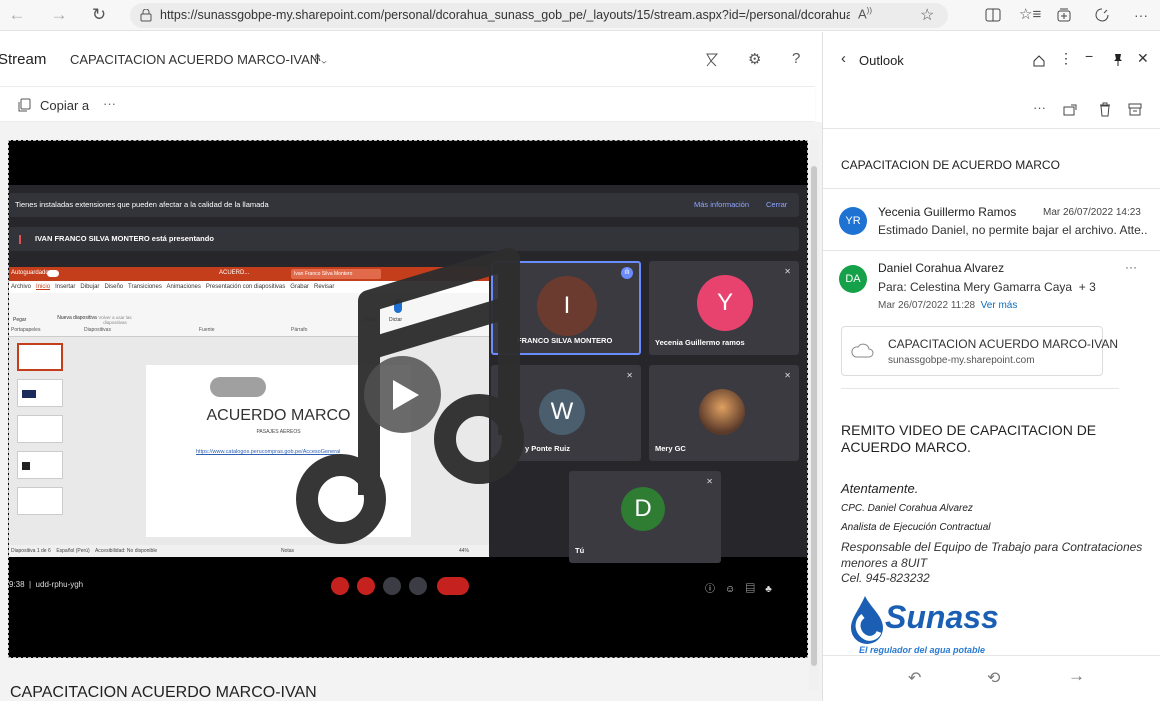  What do you see at coordinates (1066, 58) in the screenshot?
I see `more-menu-icon: ⋮` at bounding box center [1066, 58].